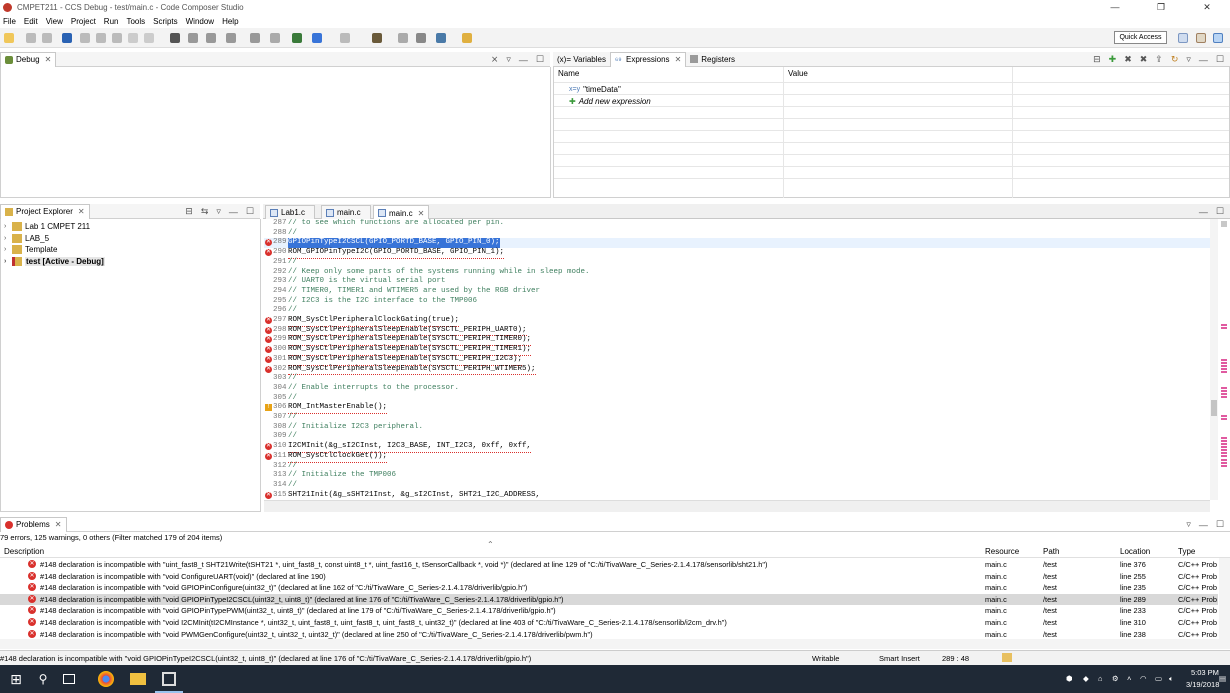  I want to click on close-button: ✕, so click(1207, 7).